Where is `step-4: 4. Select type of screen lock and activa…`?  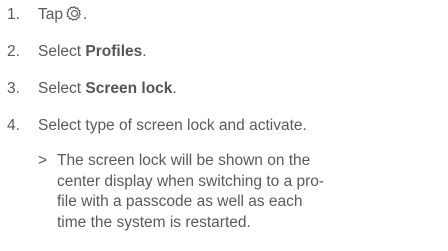 step-4: 4. Select type of screen lock and activa… is located at coordinates (224, 125).